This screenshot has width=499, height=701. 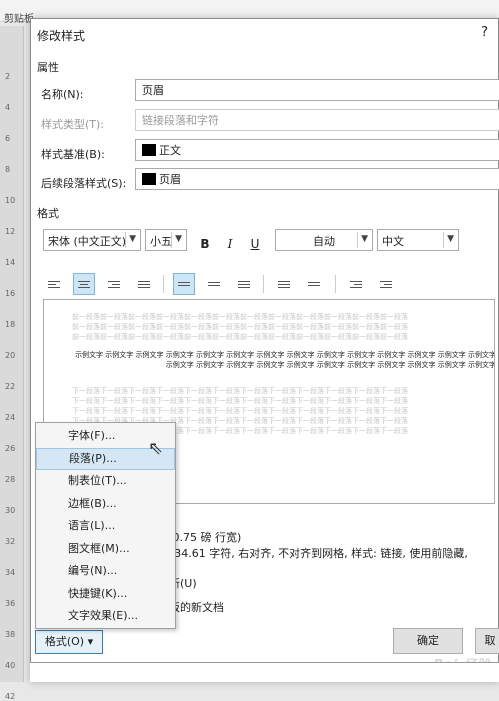 I want to click on ruler-tick: 28, so click(x=10, y=479).